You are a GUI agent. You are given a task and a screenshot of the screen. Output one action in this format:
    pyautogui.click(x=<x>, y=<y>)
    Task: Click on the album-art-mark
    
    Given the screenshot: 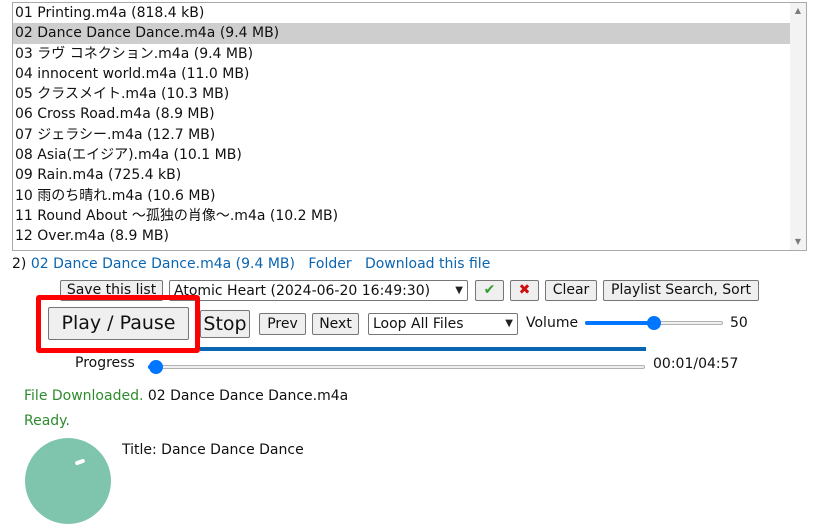 What is the action you would take?
    pyautogui.click(x=80, y=462)
    